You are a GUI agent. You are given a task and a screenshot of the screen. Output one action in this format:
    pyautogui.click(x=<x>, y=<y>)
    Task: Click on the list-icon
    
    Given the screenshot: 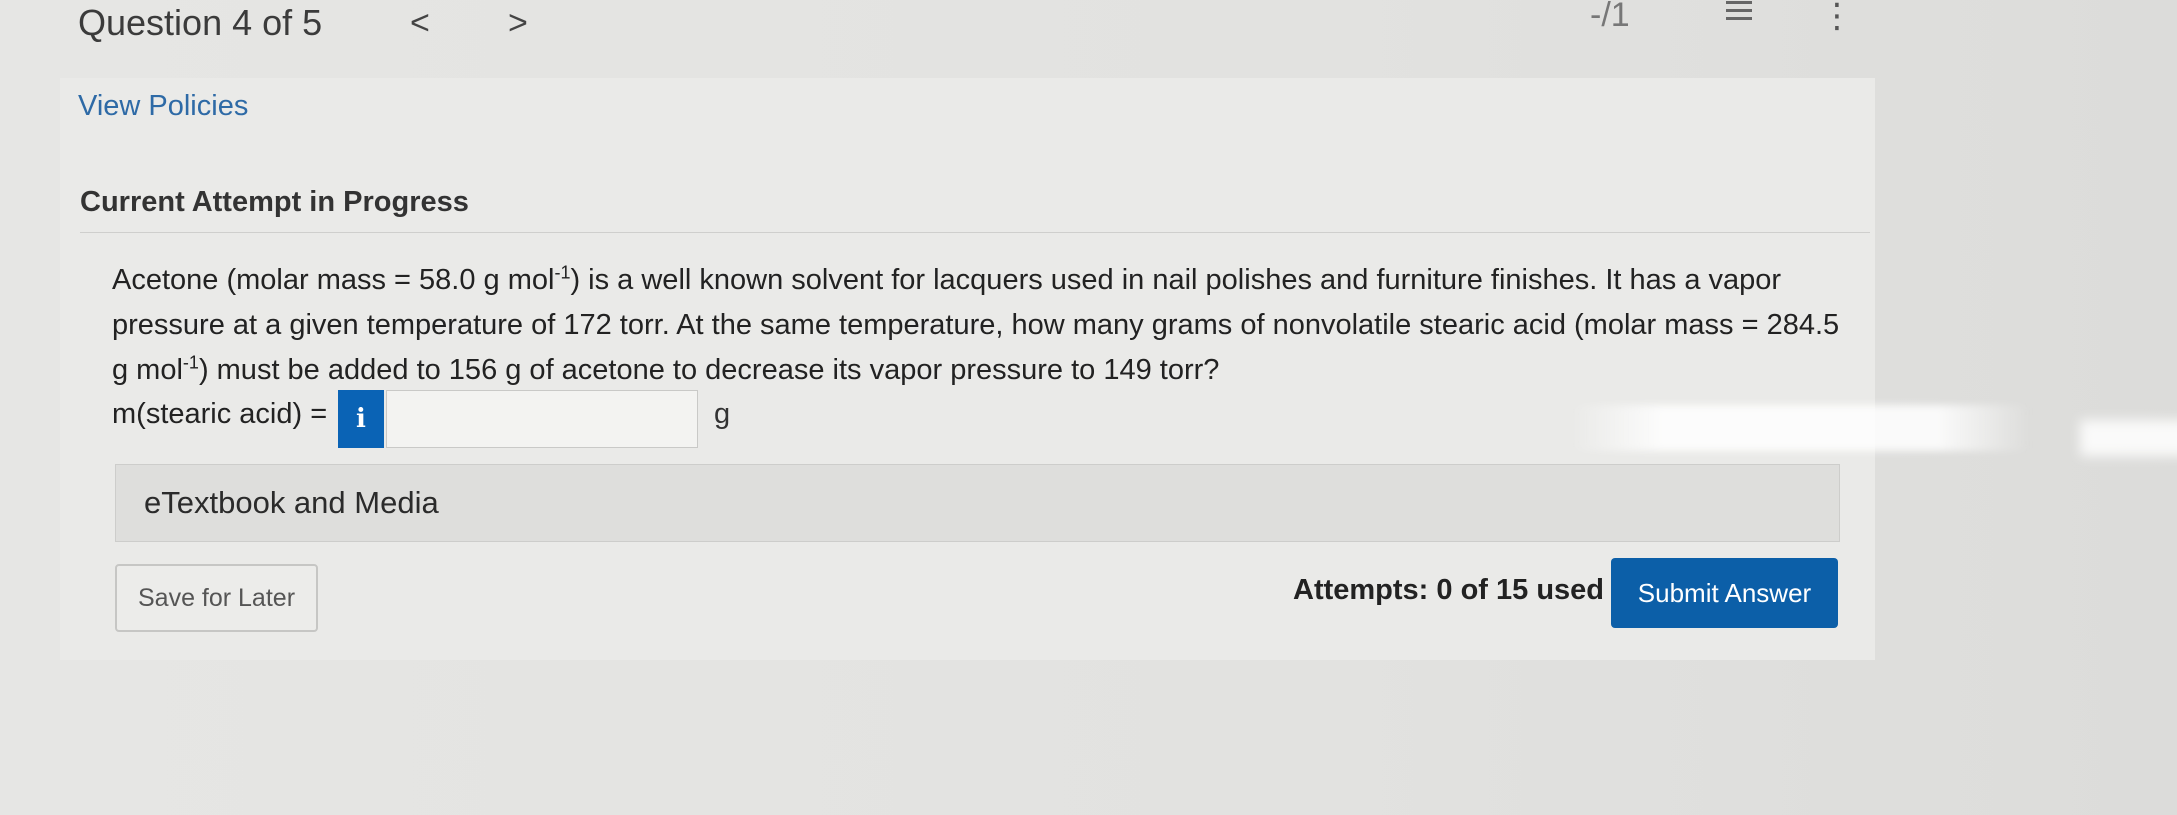 What is the action you would take?
    pyautogui.click(x=1734, y=12)
    